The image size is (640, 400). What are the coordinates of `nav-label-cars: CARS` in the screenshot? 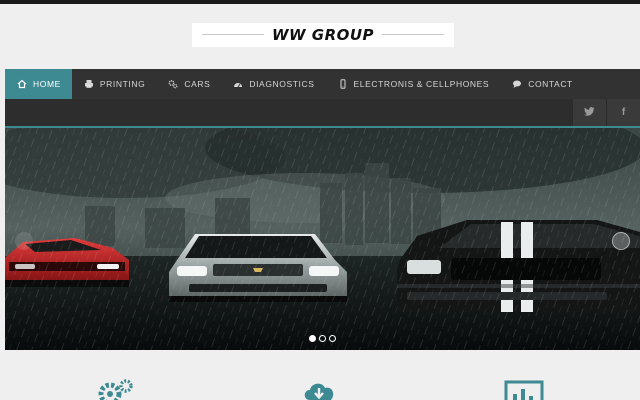 It's located at (197, 84).